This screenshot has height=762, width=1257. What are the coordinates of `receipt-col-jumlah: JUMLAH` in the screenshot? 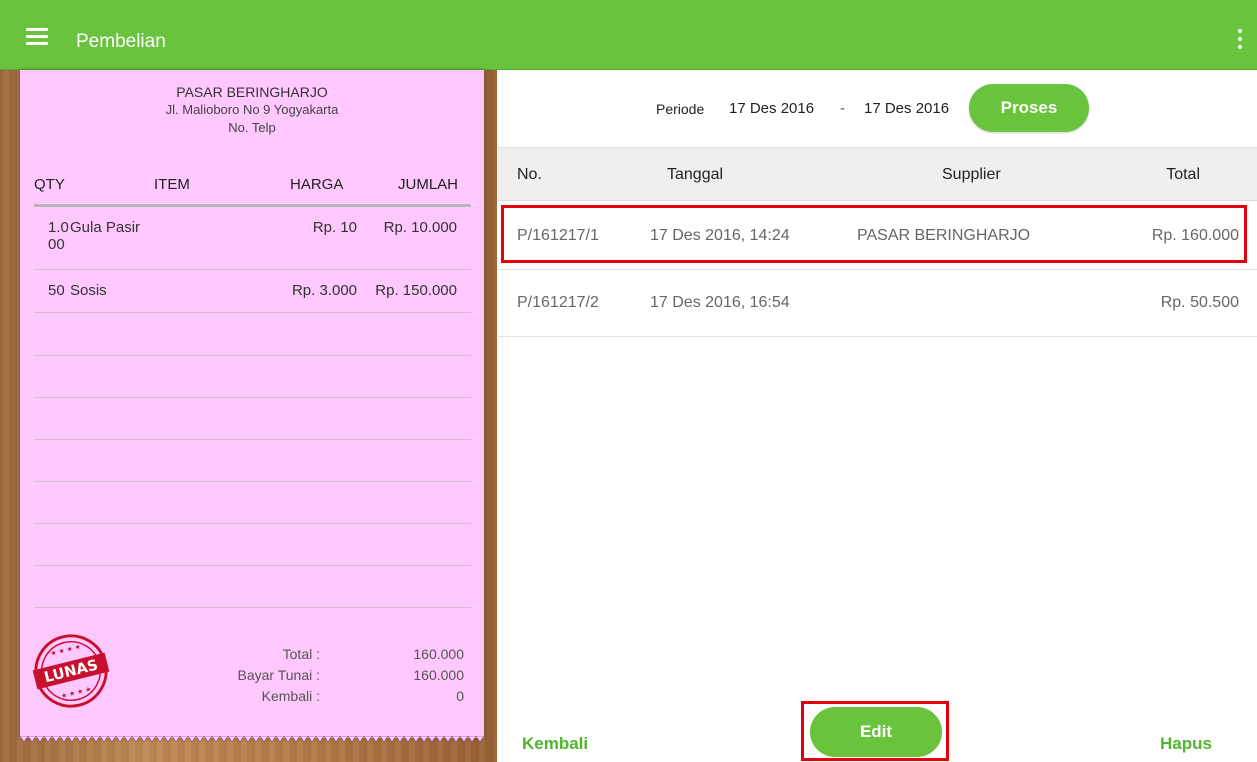 It's located at (428, 184).